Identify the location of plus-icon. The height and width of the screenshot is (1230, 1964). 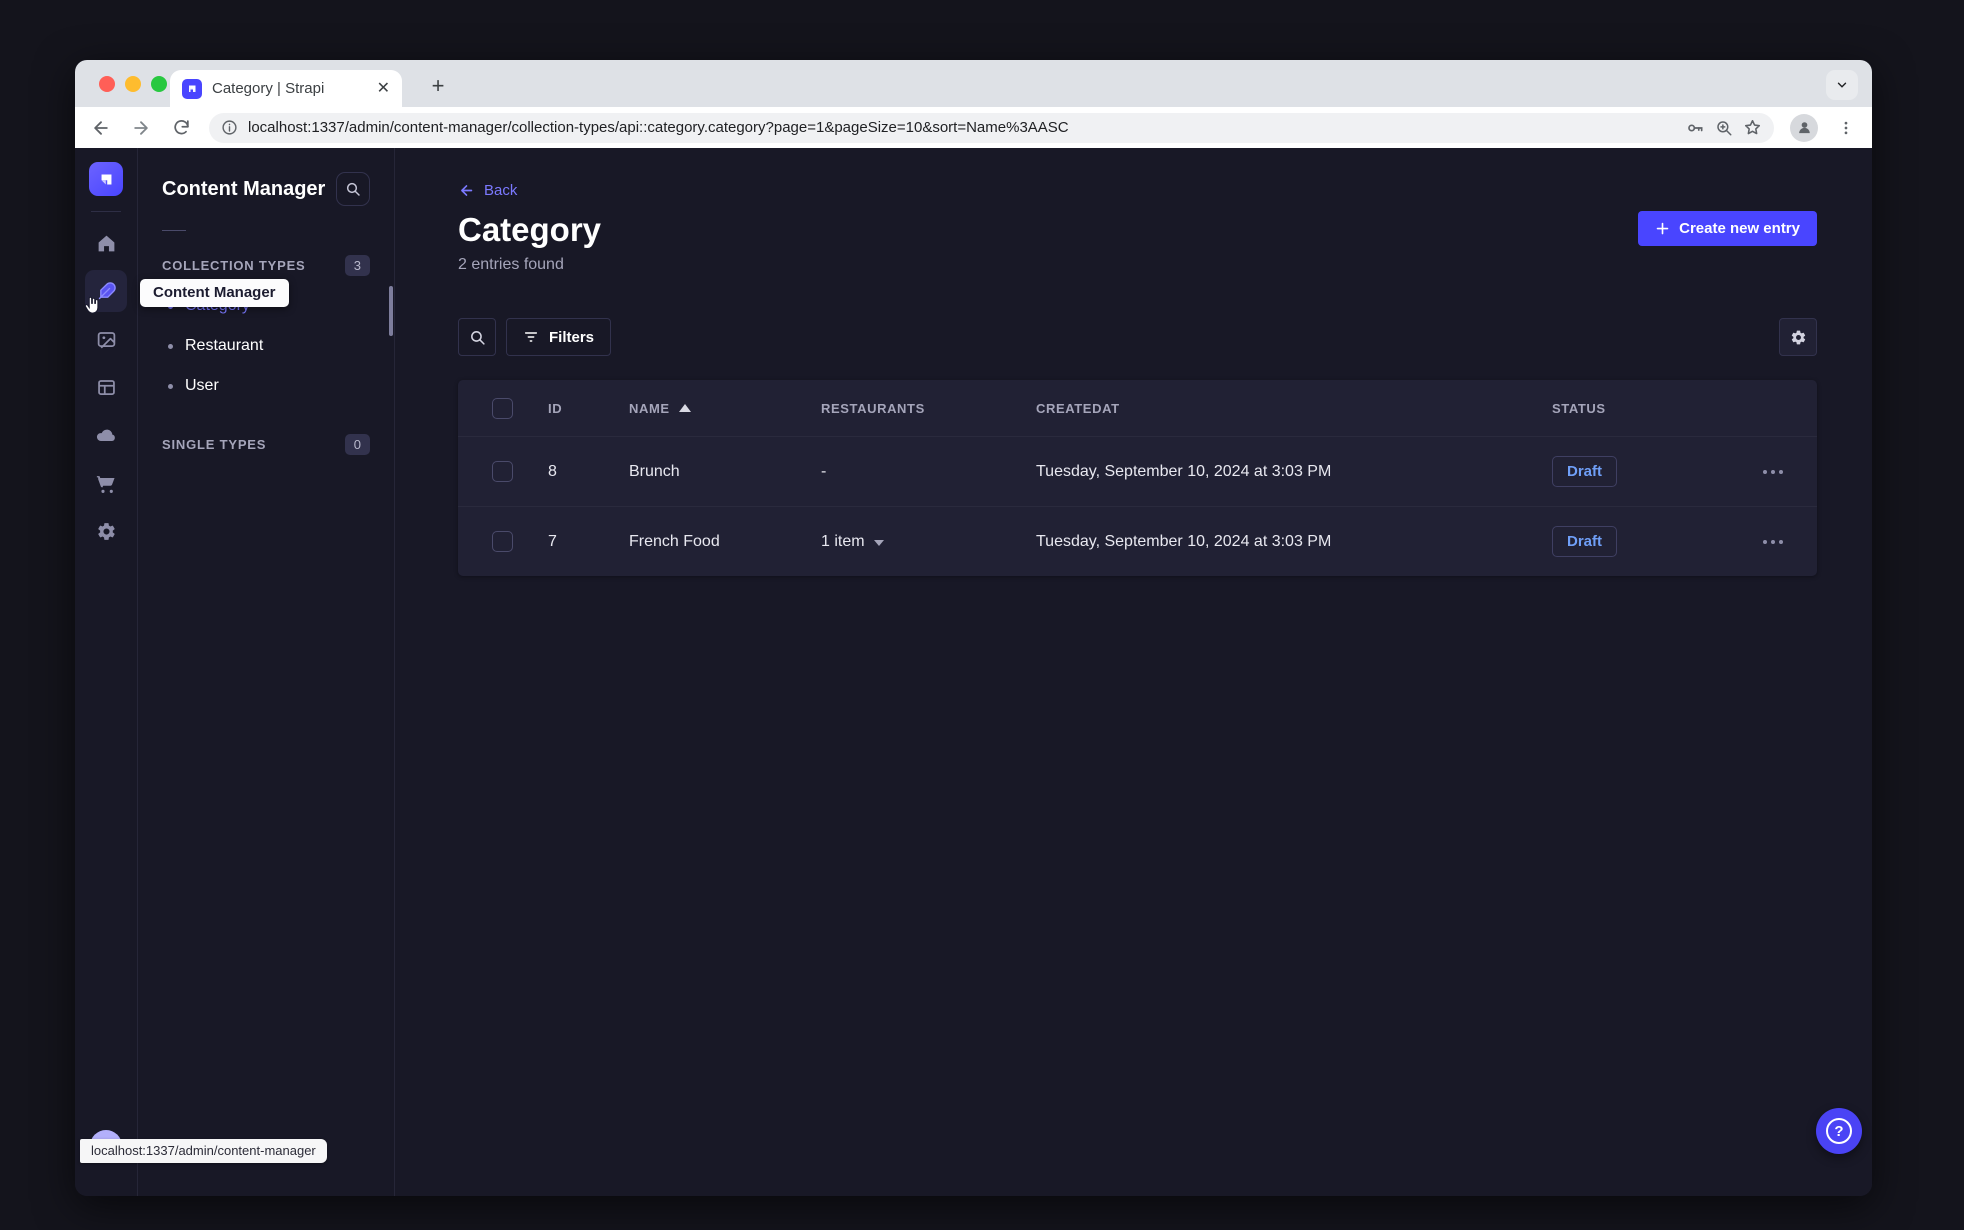
(1662, 228).